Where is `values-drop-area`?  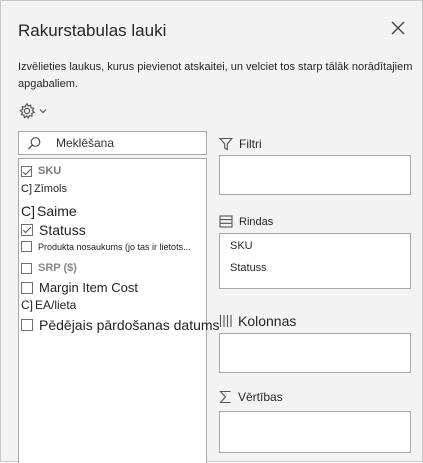 values-drop-area is located at coordinates (315, 432).